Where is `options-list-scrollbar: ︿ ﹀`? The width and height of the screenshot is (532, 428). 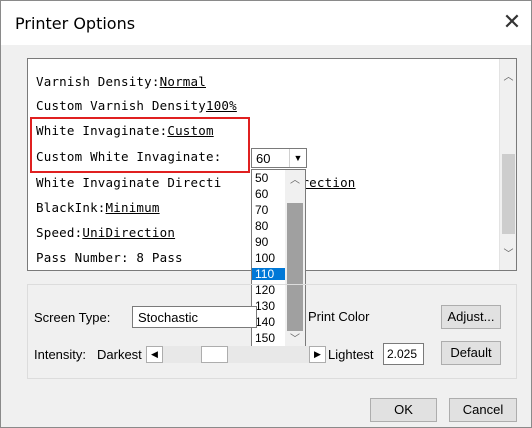
options-list-scrollbar: ︿ ﹀ is located at coordinates (507, 164).